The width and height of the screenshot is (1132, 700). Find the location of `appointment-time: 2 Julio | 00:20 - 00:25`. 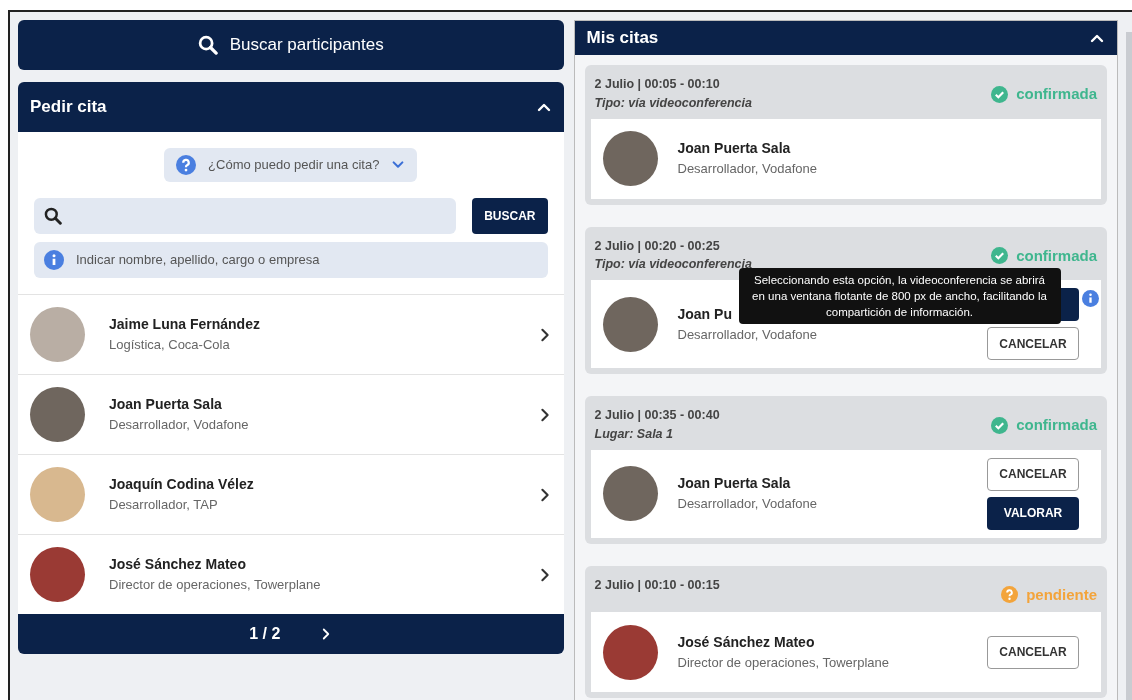

appointment-time: 2 Julio | 00:20 - 00:25 is located at coordinates (657, 246).